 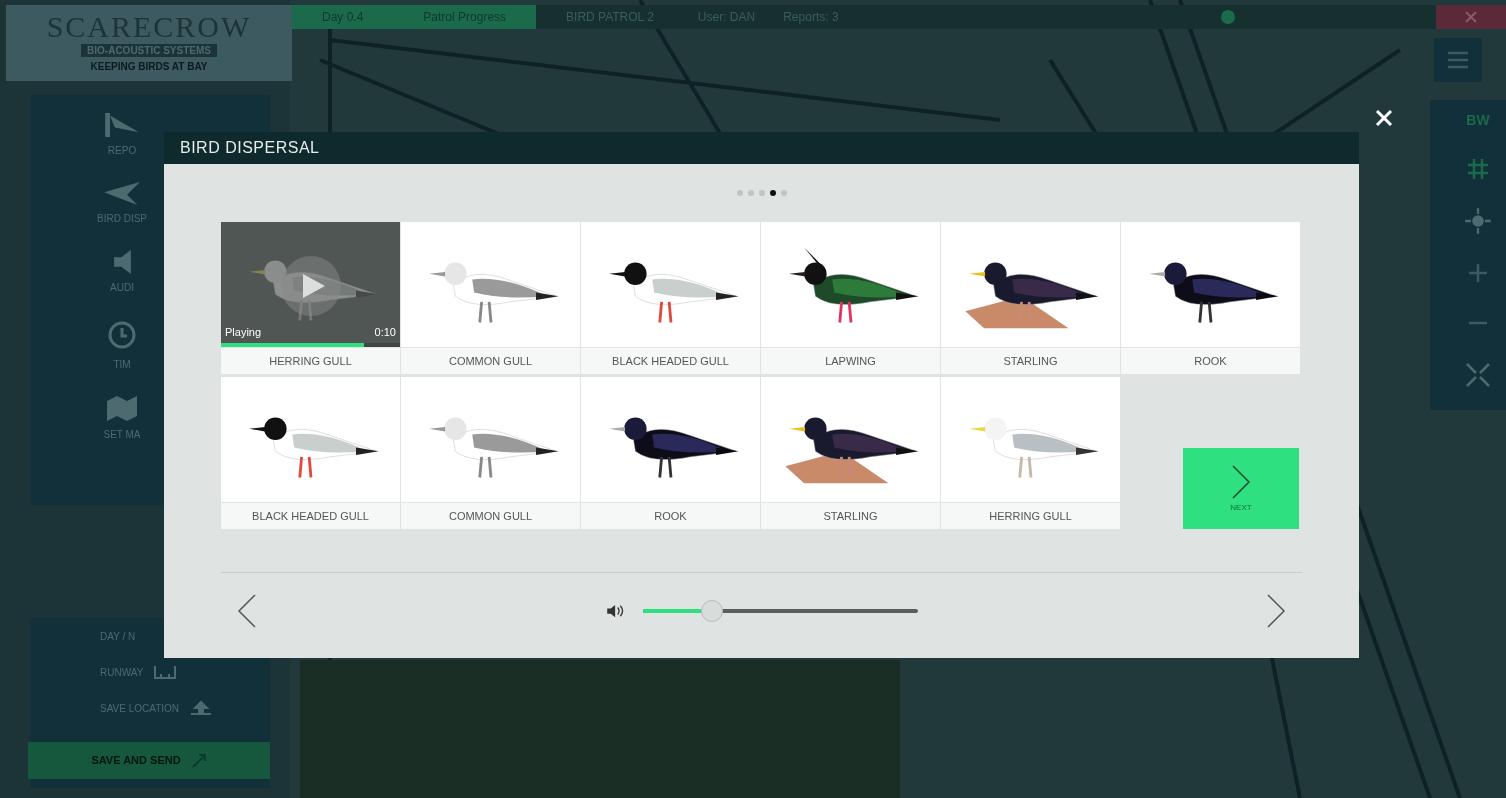 What do you see at coordinates (310, 298) in the screenshot?
I see `bird-tile: Playing 0:10 HERRING GULL` at bounding box center [310, 298].